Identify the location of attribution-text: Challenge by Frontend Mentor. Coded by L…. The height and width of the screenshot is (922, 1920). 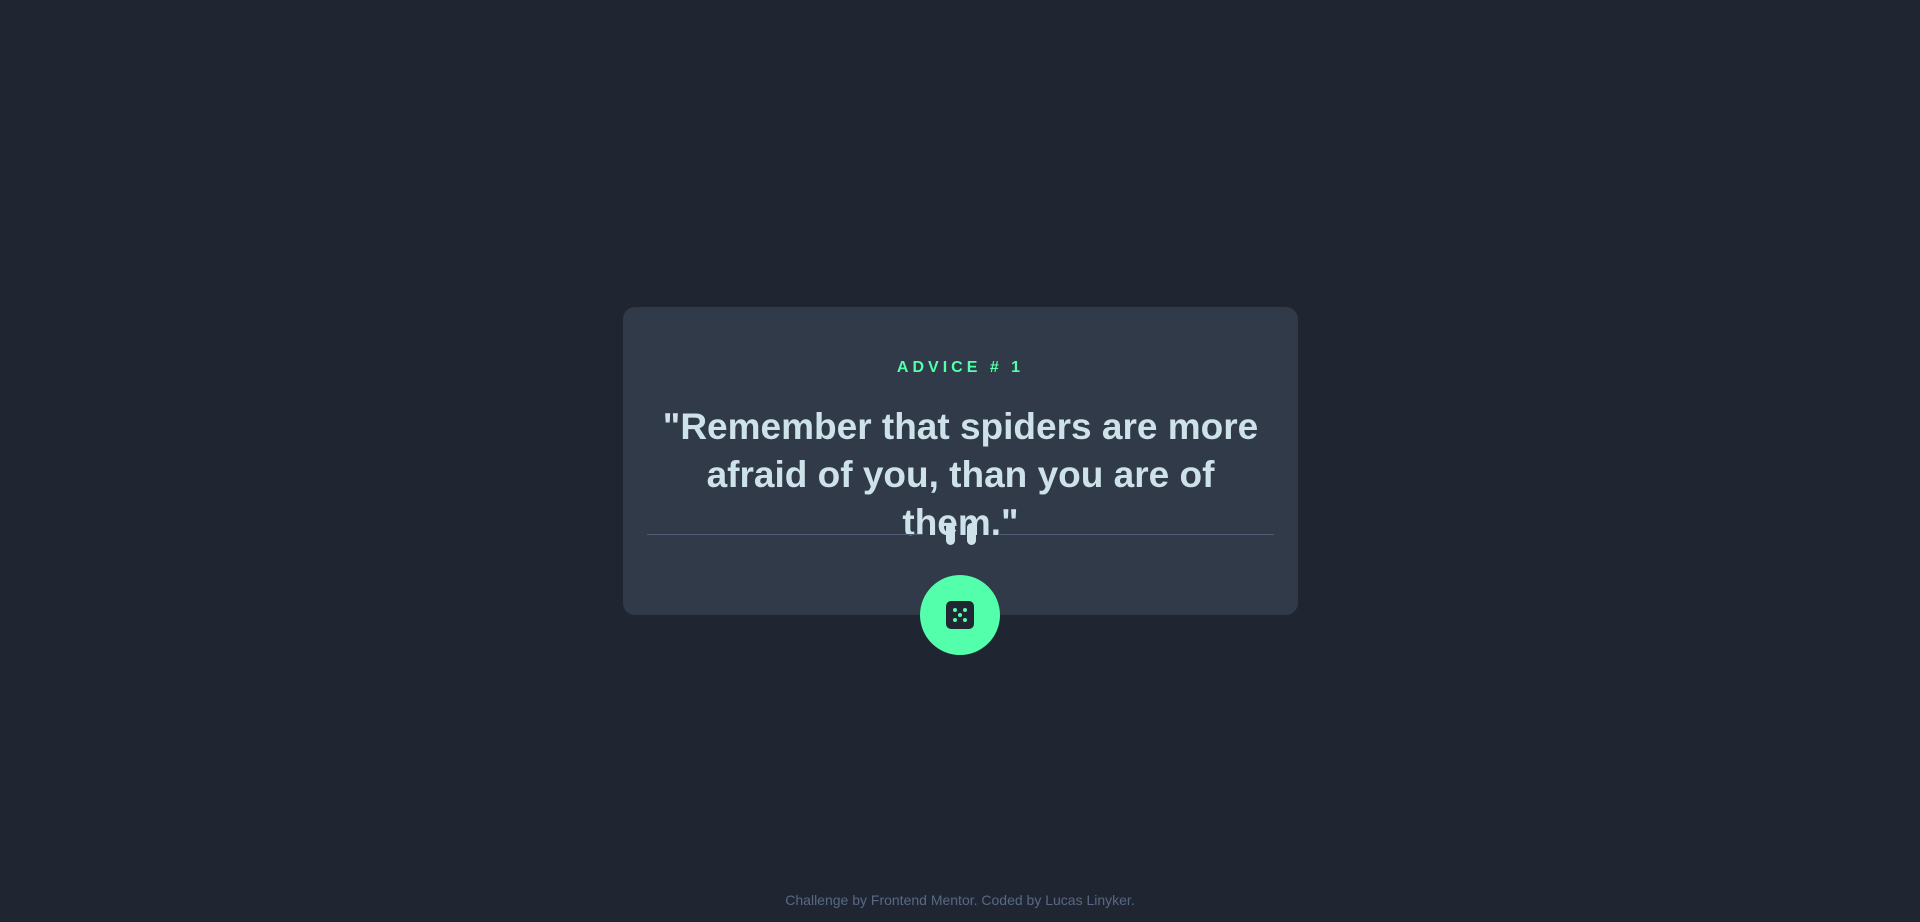
(960, 900).